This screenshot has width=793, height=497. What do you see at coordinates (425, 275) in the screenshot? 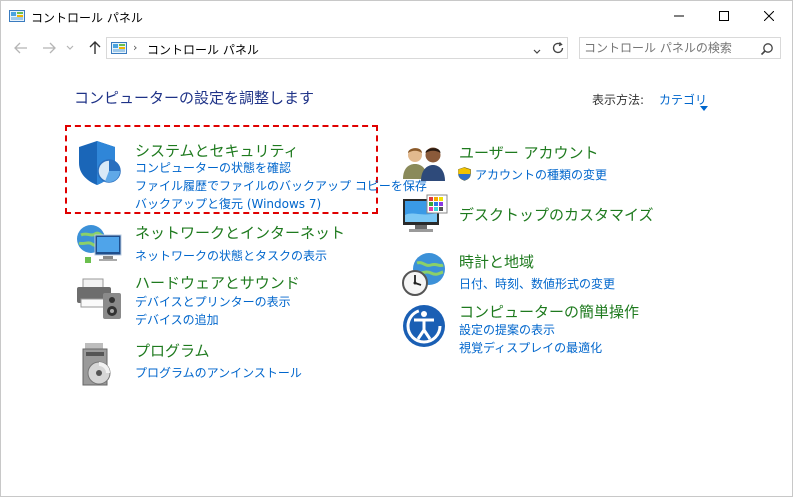
I see `clock-globe-icon` at bounding box center [425, 275].